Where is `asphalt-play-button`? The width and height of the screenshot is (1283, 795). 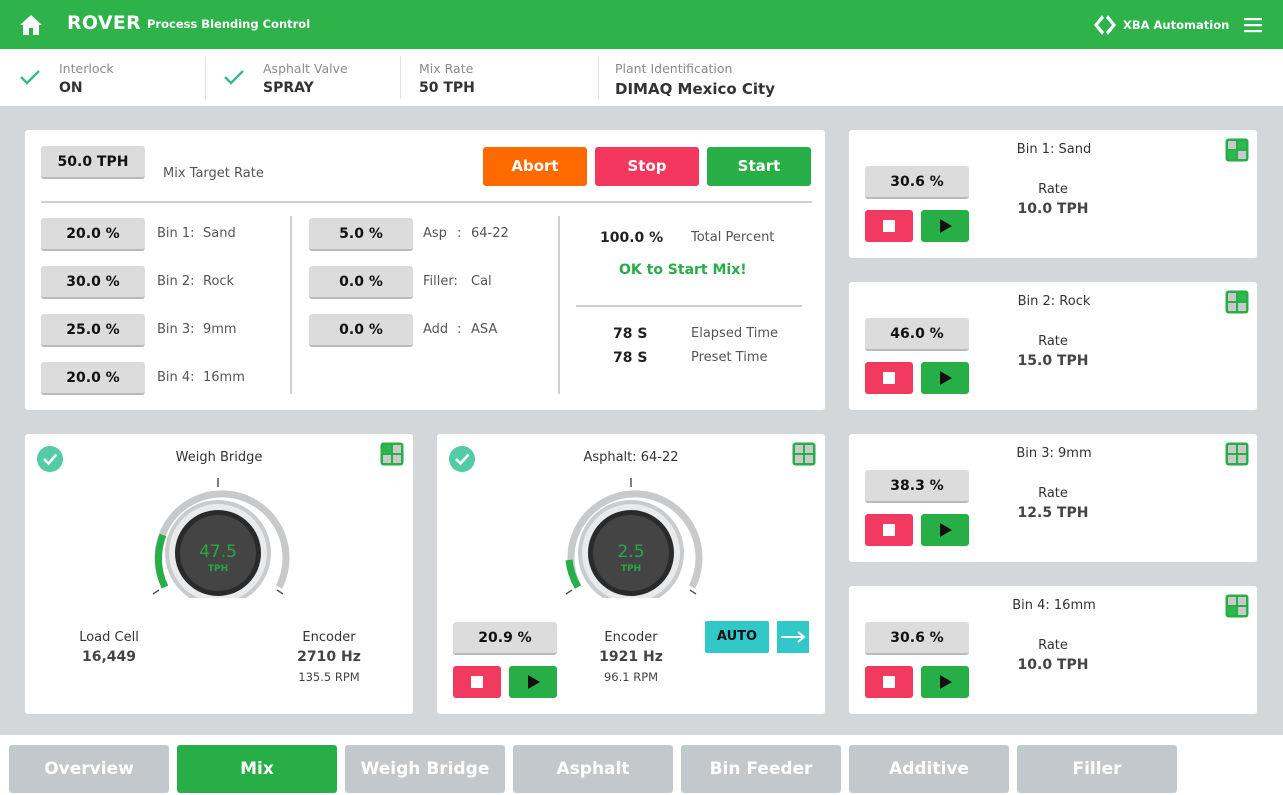 asphalt-play-button is located at coordinates (533, 682).